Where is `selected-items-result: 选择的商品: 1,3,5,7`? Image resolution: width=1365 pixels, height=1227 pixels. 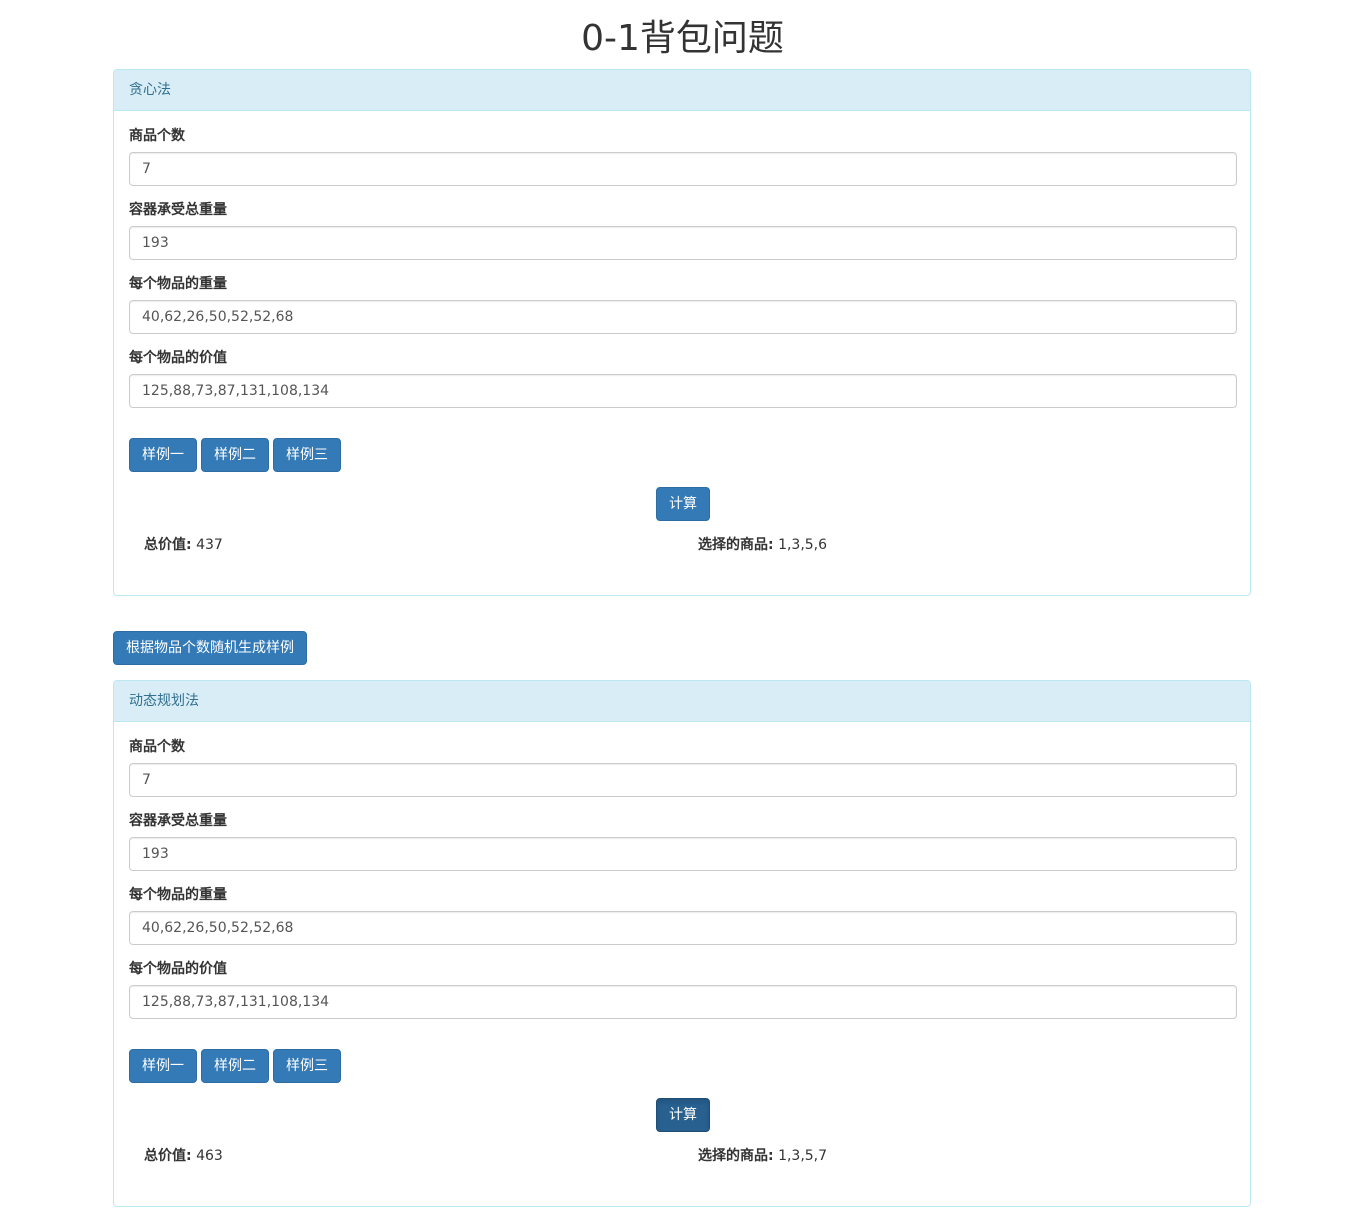
selected-items-result: 选择的商品: 1,3,5,7 is located at coordinates (762, 1156).